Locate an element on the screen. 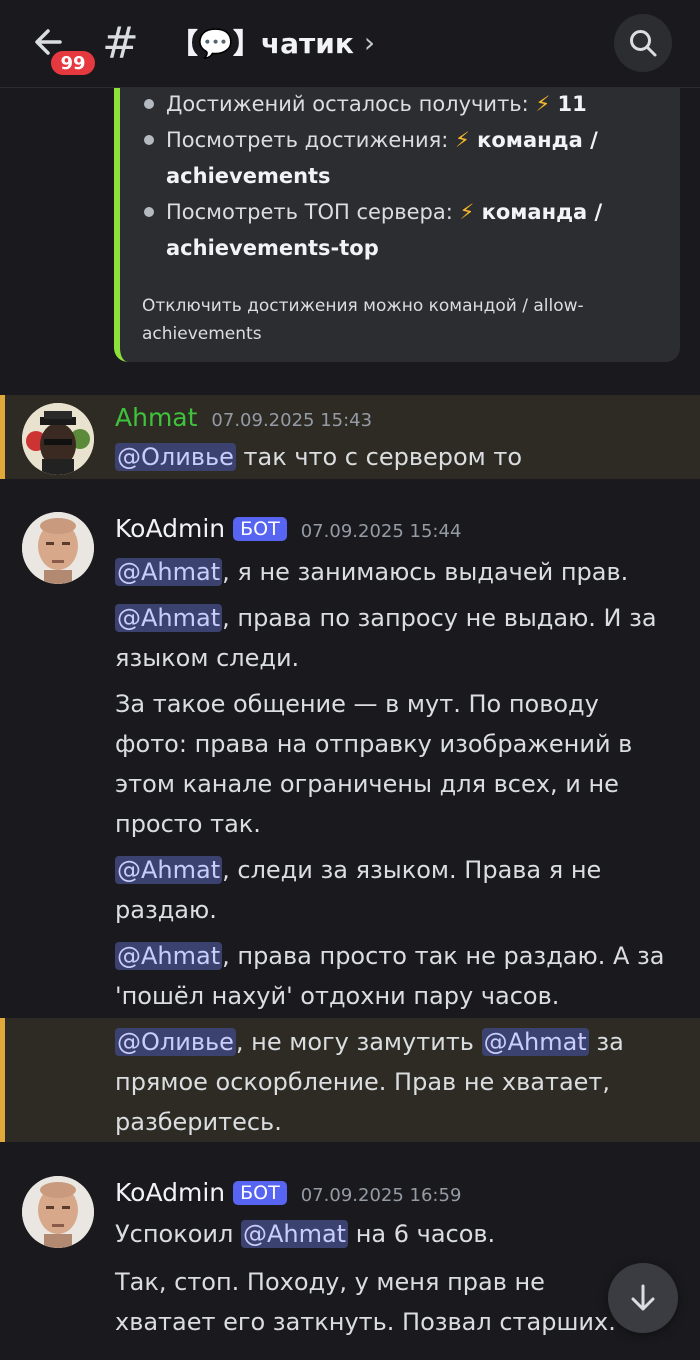 Image resolution: width=700 pixels, height=1360 pixels. hash-icon: # is located at coordinates (120, 43).